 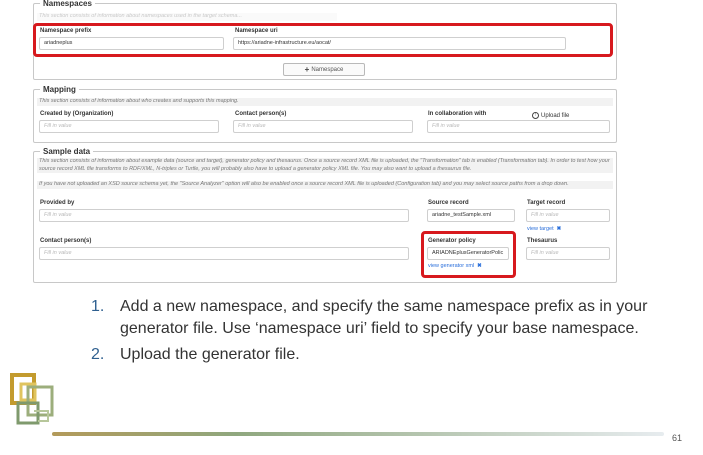 I want to click on mapping-legend: Mapping, so click(x=59, y=89).